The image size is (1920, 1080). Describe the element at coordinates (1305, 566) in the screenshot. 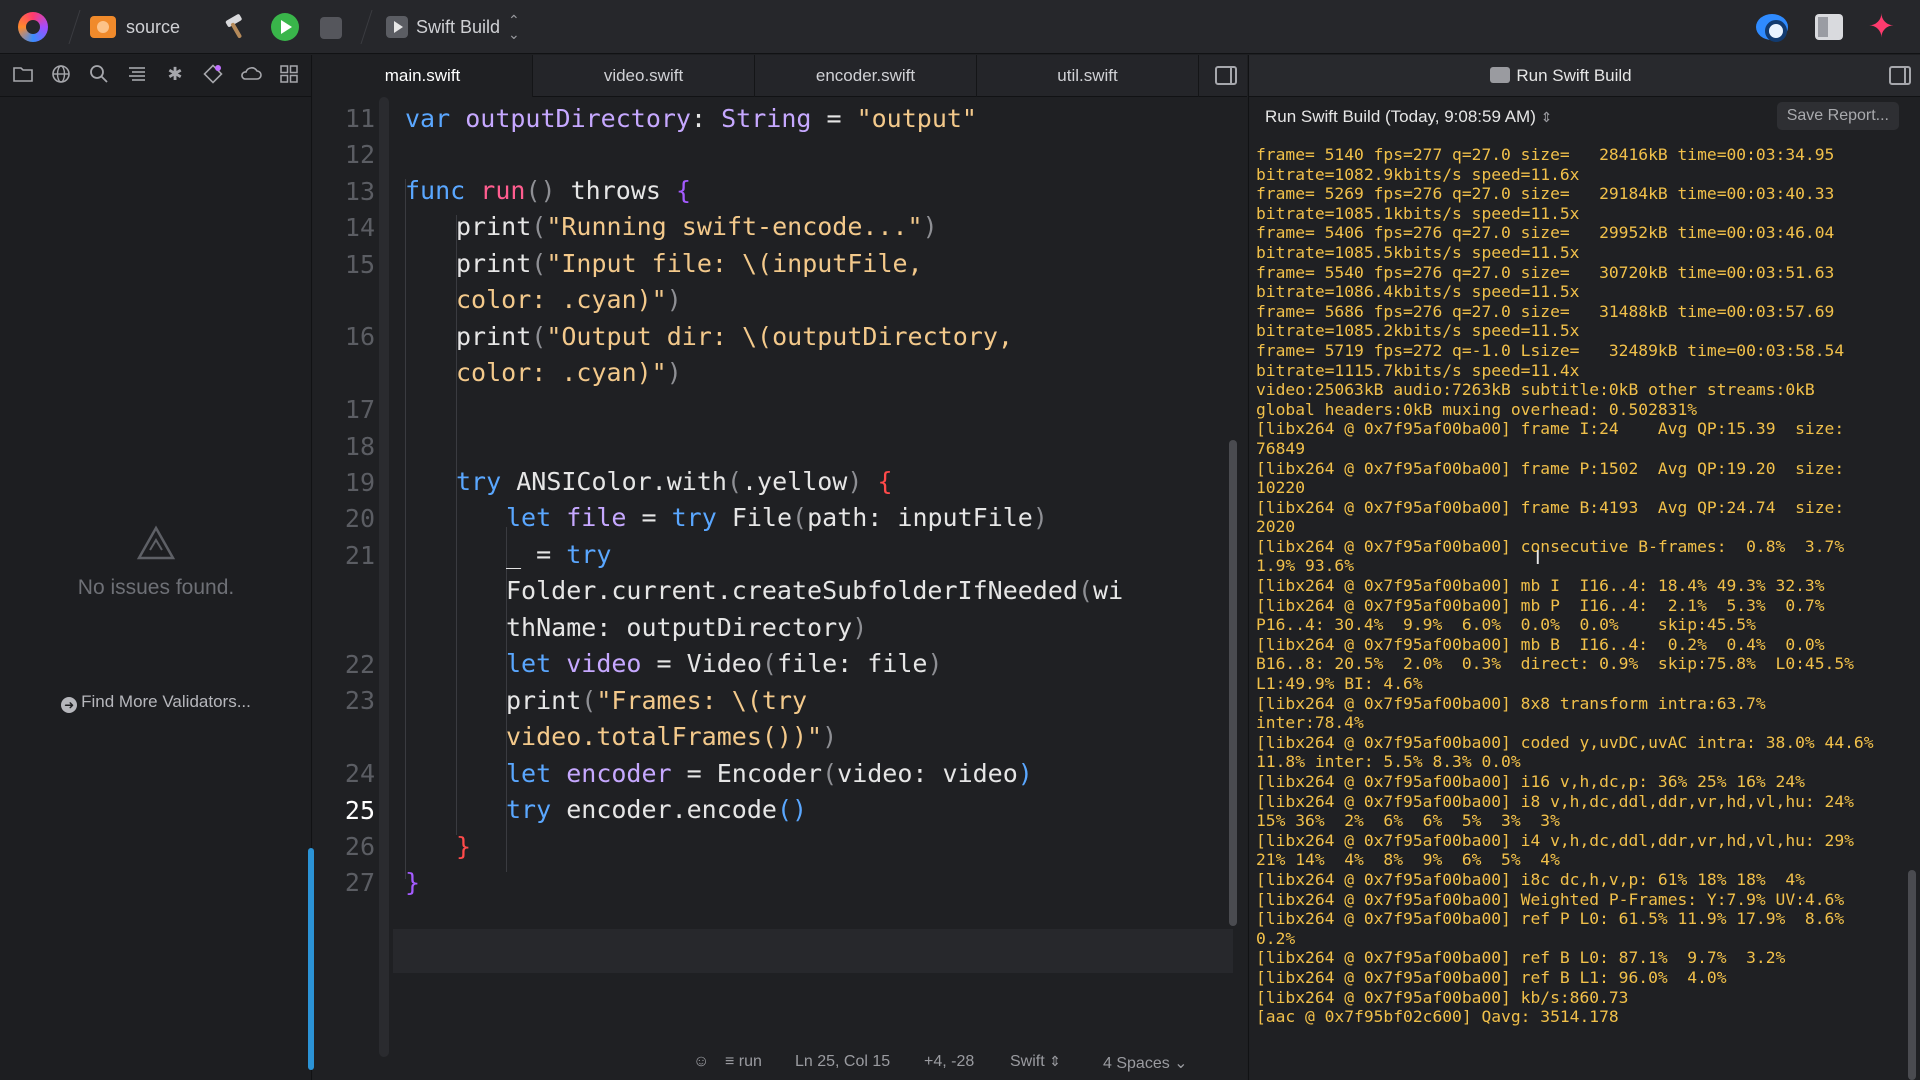

I see `console-line: 1.9% 93.6%` at that location.